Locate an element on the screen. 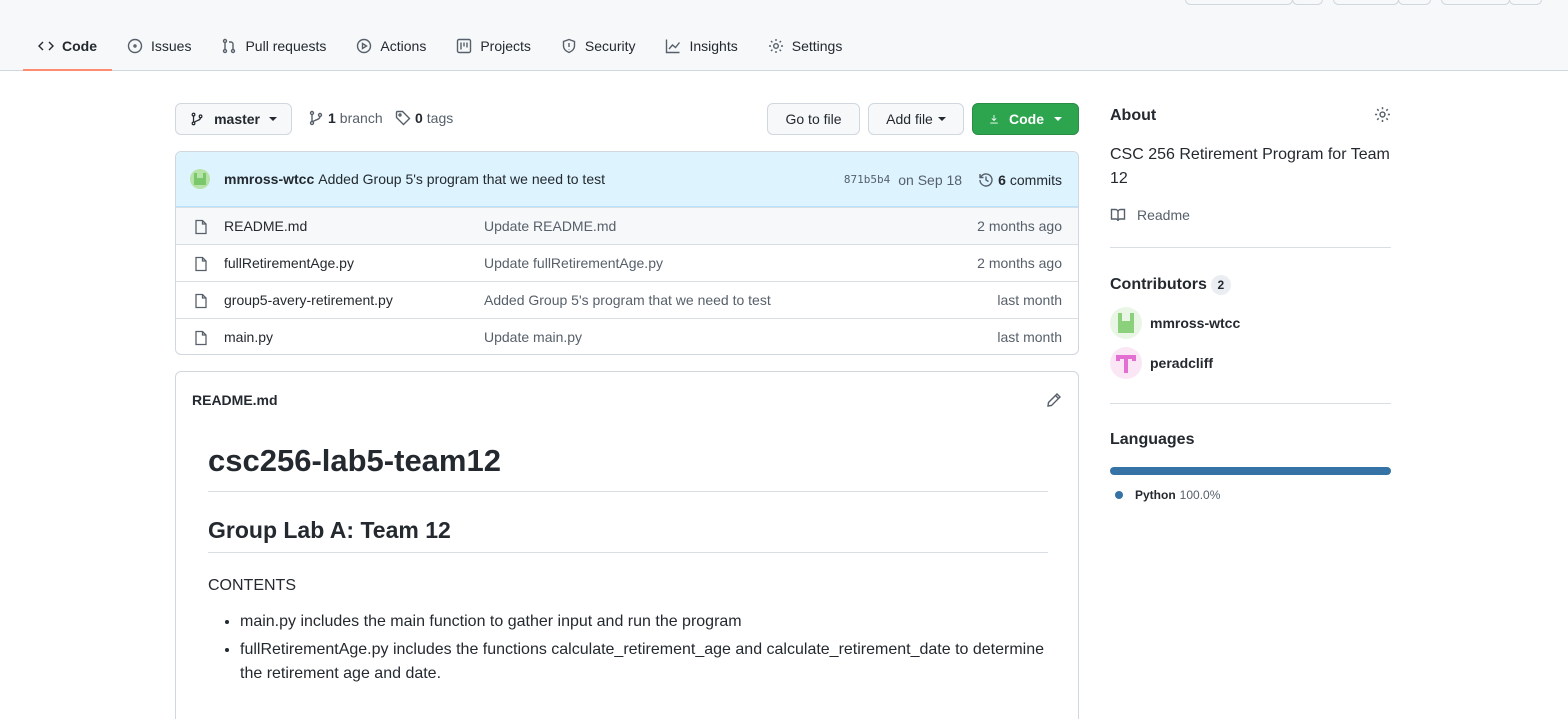  contributors-title: Contributors is located at coordinates (1158, 285).